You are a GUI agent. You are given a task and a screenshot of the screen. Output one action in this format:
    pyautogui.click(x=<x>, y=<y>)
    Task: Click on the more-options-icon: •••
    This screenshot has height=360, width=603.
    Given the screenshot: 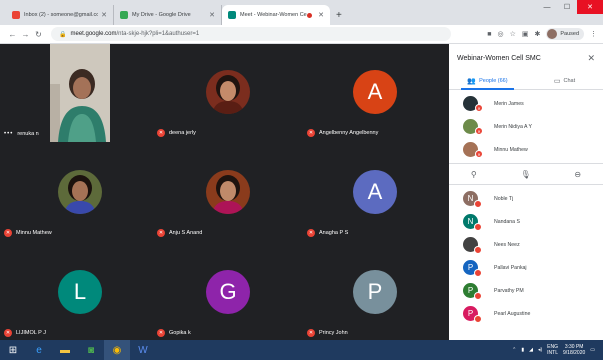 What is the action you would take?
    pyautogui.click(x=8, y=134)
    